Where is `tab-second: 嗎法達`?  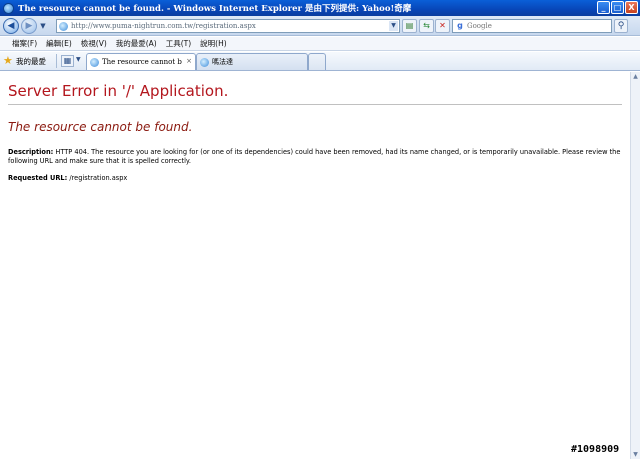 tab-second: 嗎法達 is located at coordinates (252, 61).